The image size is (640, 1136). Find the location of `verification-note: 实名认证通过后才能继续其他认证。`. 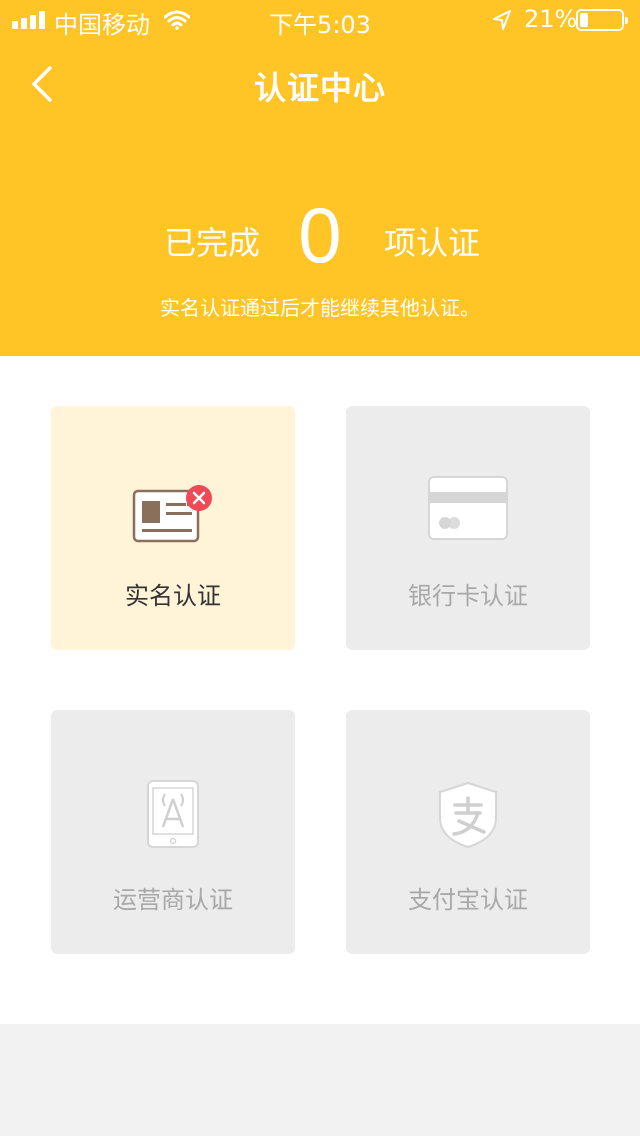

verification-note: 实名认证通过后才能继续其他认证。 is located at coordinates (320, 308).